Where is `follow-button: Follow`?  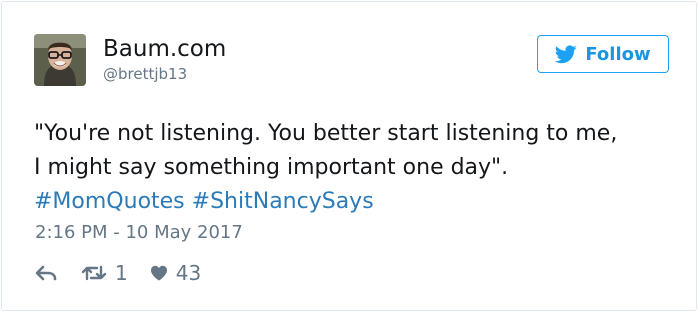
follow-button: Follow is located at coordinates (603, 54).